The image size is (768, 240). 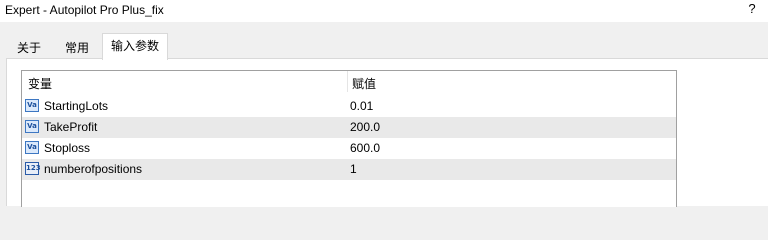 What do you see at coordinates (353, 169) in the screenshot?
I see `parameter-value: 1` at bounding box center [353, 169].